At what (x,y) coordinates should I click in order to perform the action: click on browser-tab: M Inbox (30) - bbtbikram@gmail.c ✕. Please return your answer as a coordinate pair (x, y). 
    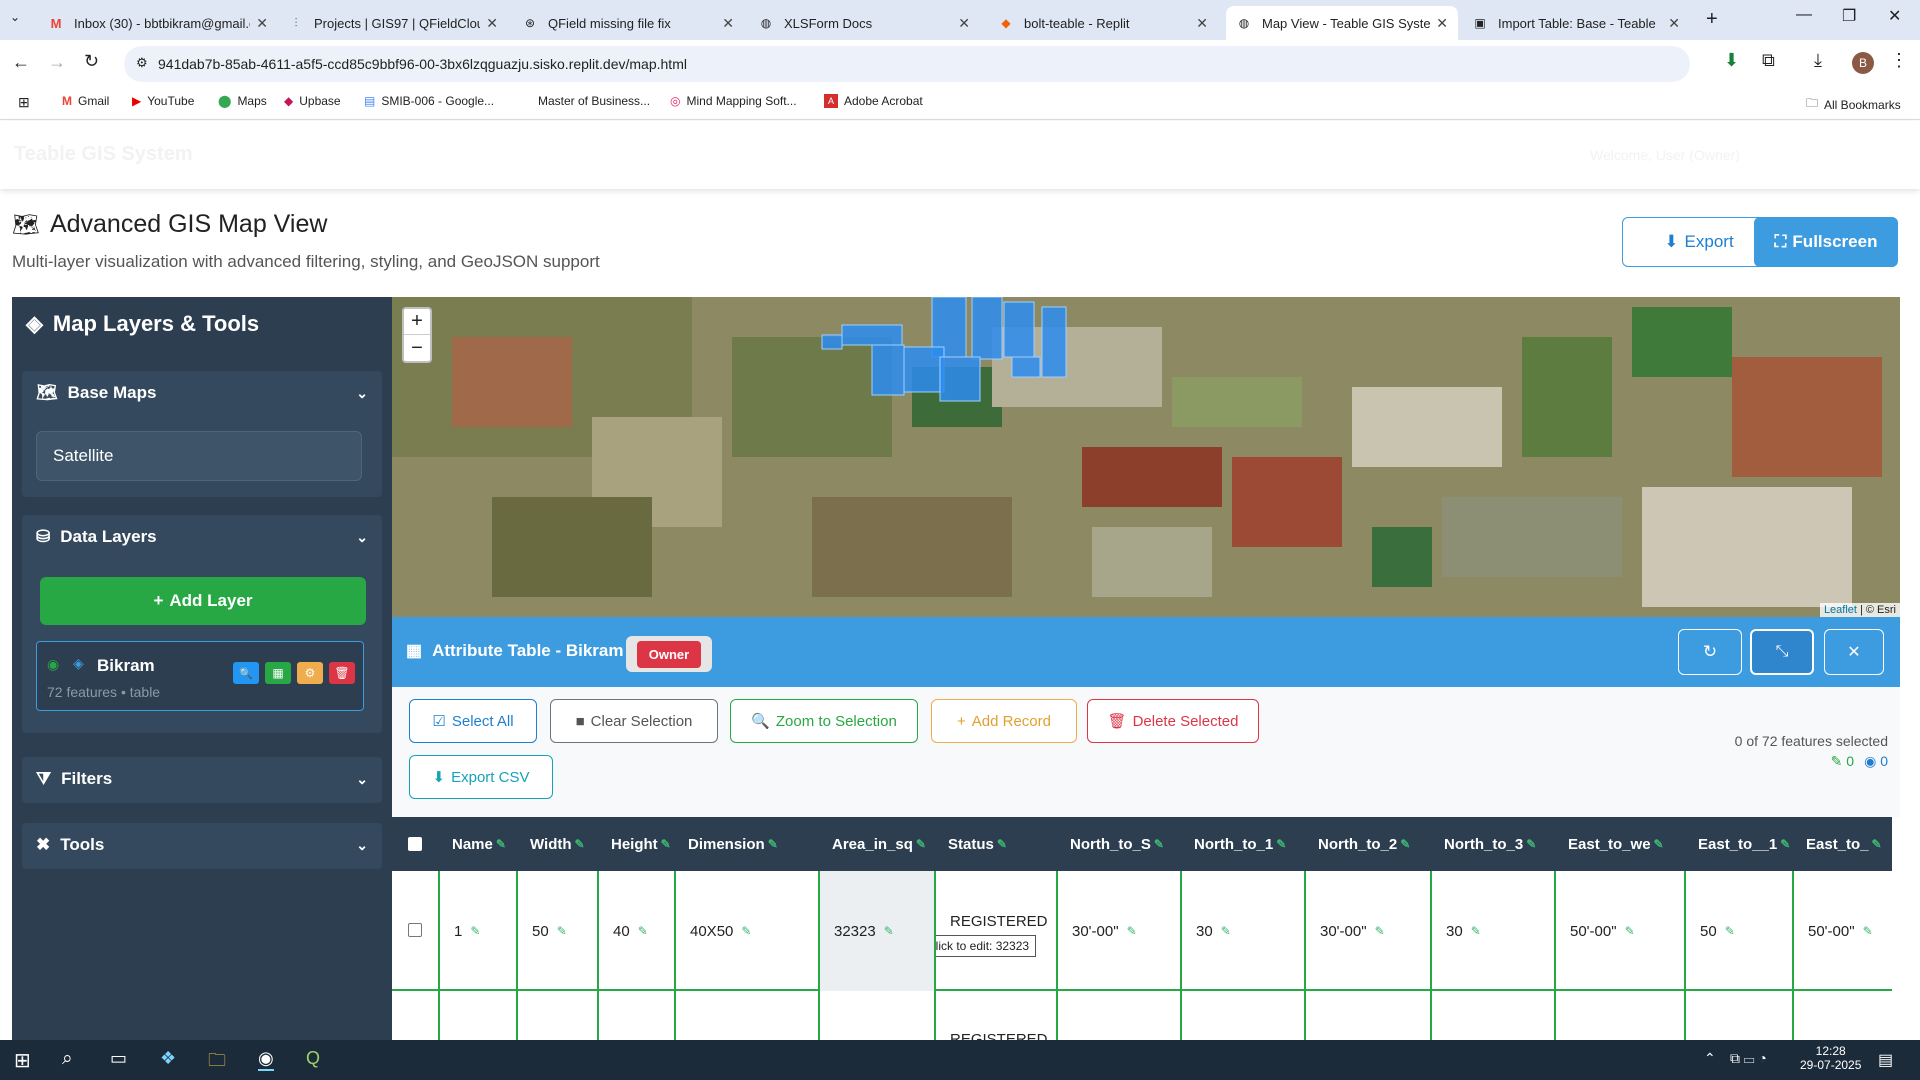
    Looking at the image, I should click on (158, 23).